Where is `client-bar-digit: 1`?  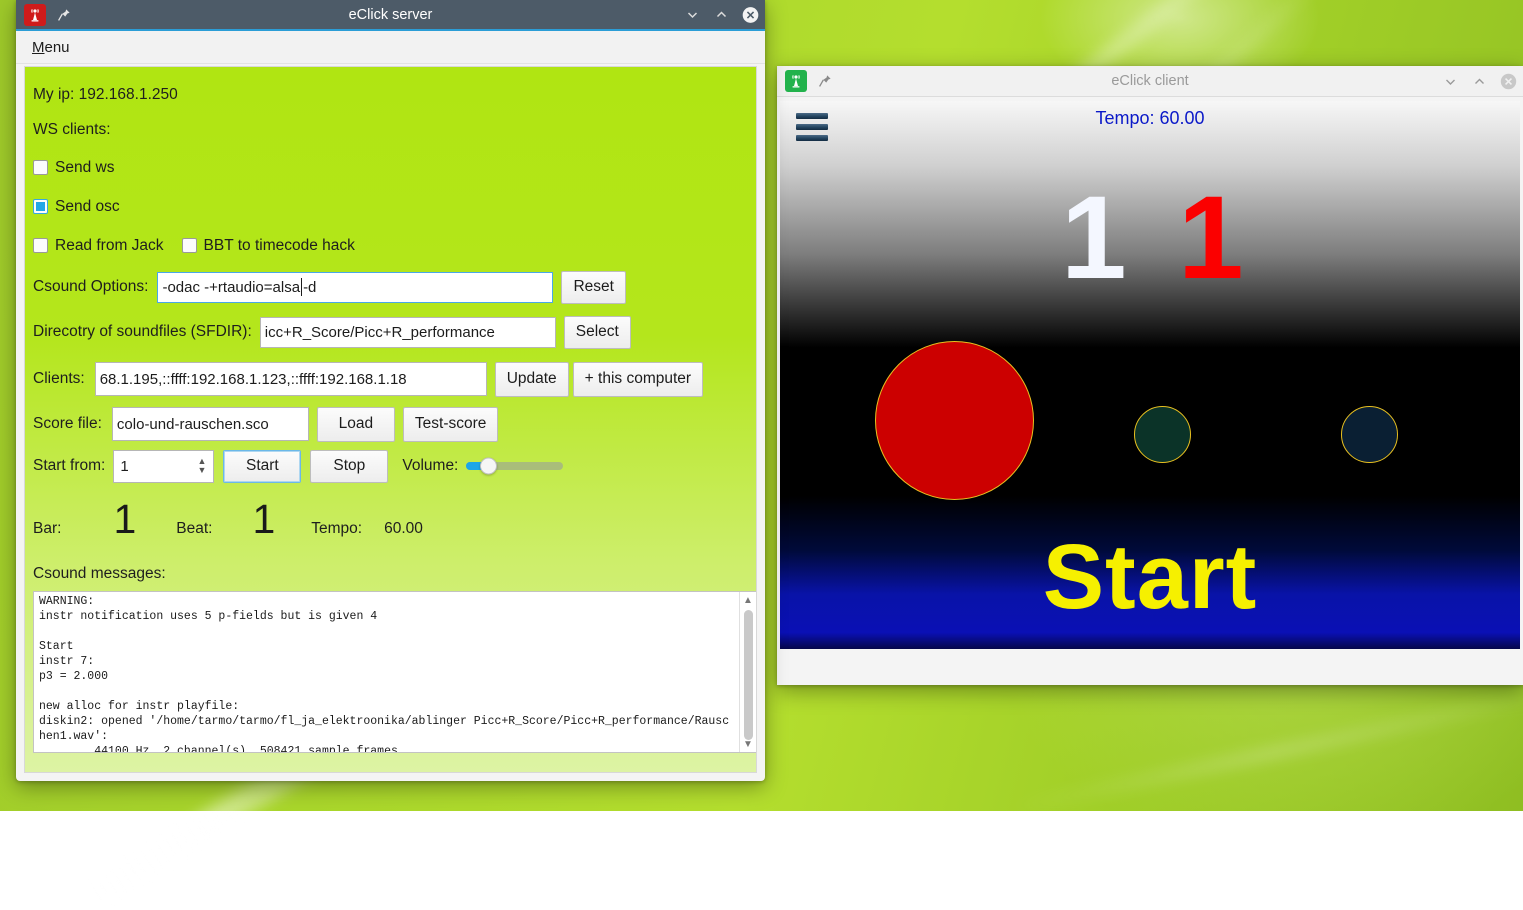 client-bar-digit: 1 is located at coordinates (1094, 238).